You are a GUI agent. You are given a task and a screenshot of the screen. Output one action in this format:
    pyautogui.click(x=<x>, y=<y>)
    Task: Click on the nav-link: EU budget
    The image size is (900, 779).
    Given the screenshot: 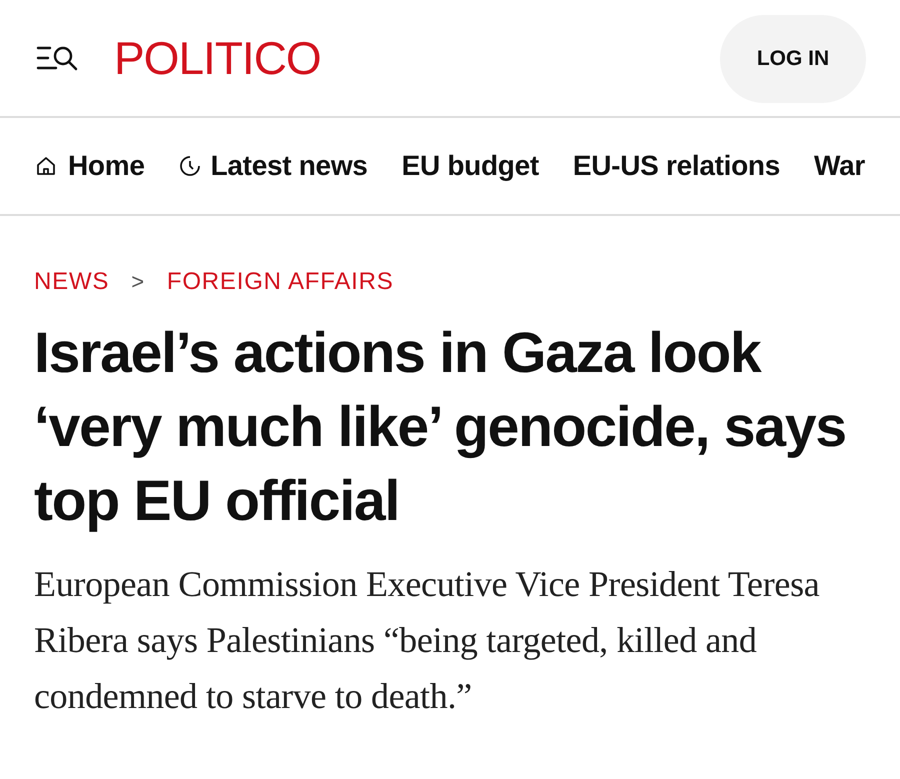 What is the action you would take?
    pyautogui.click(x=470, y=166)
    